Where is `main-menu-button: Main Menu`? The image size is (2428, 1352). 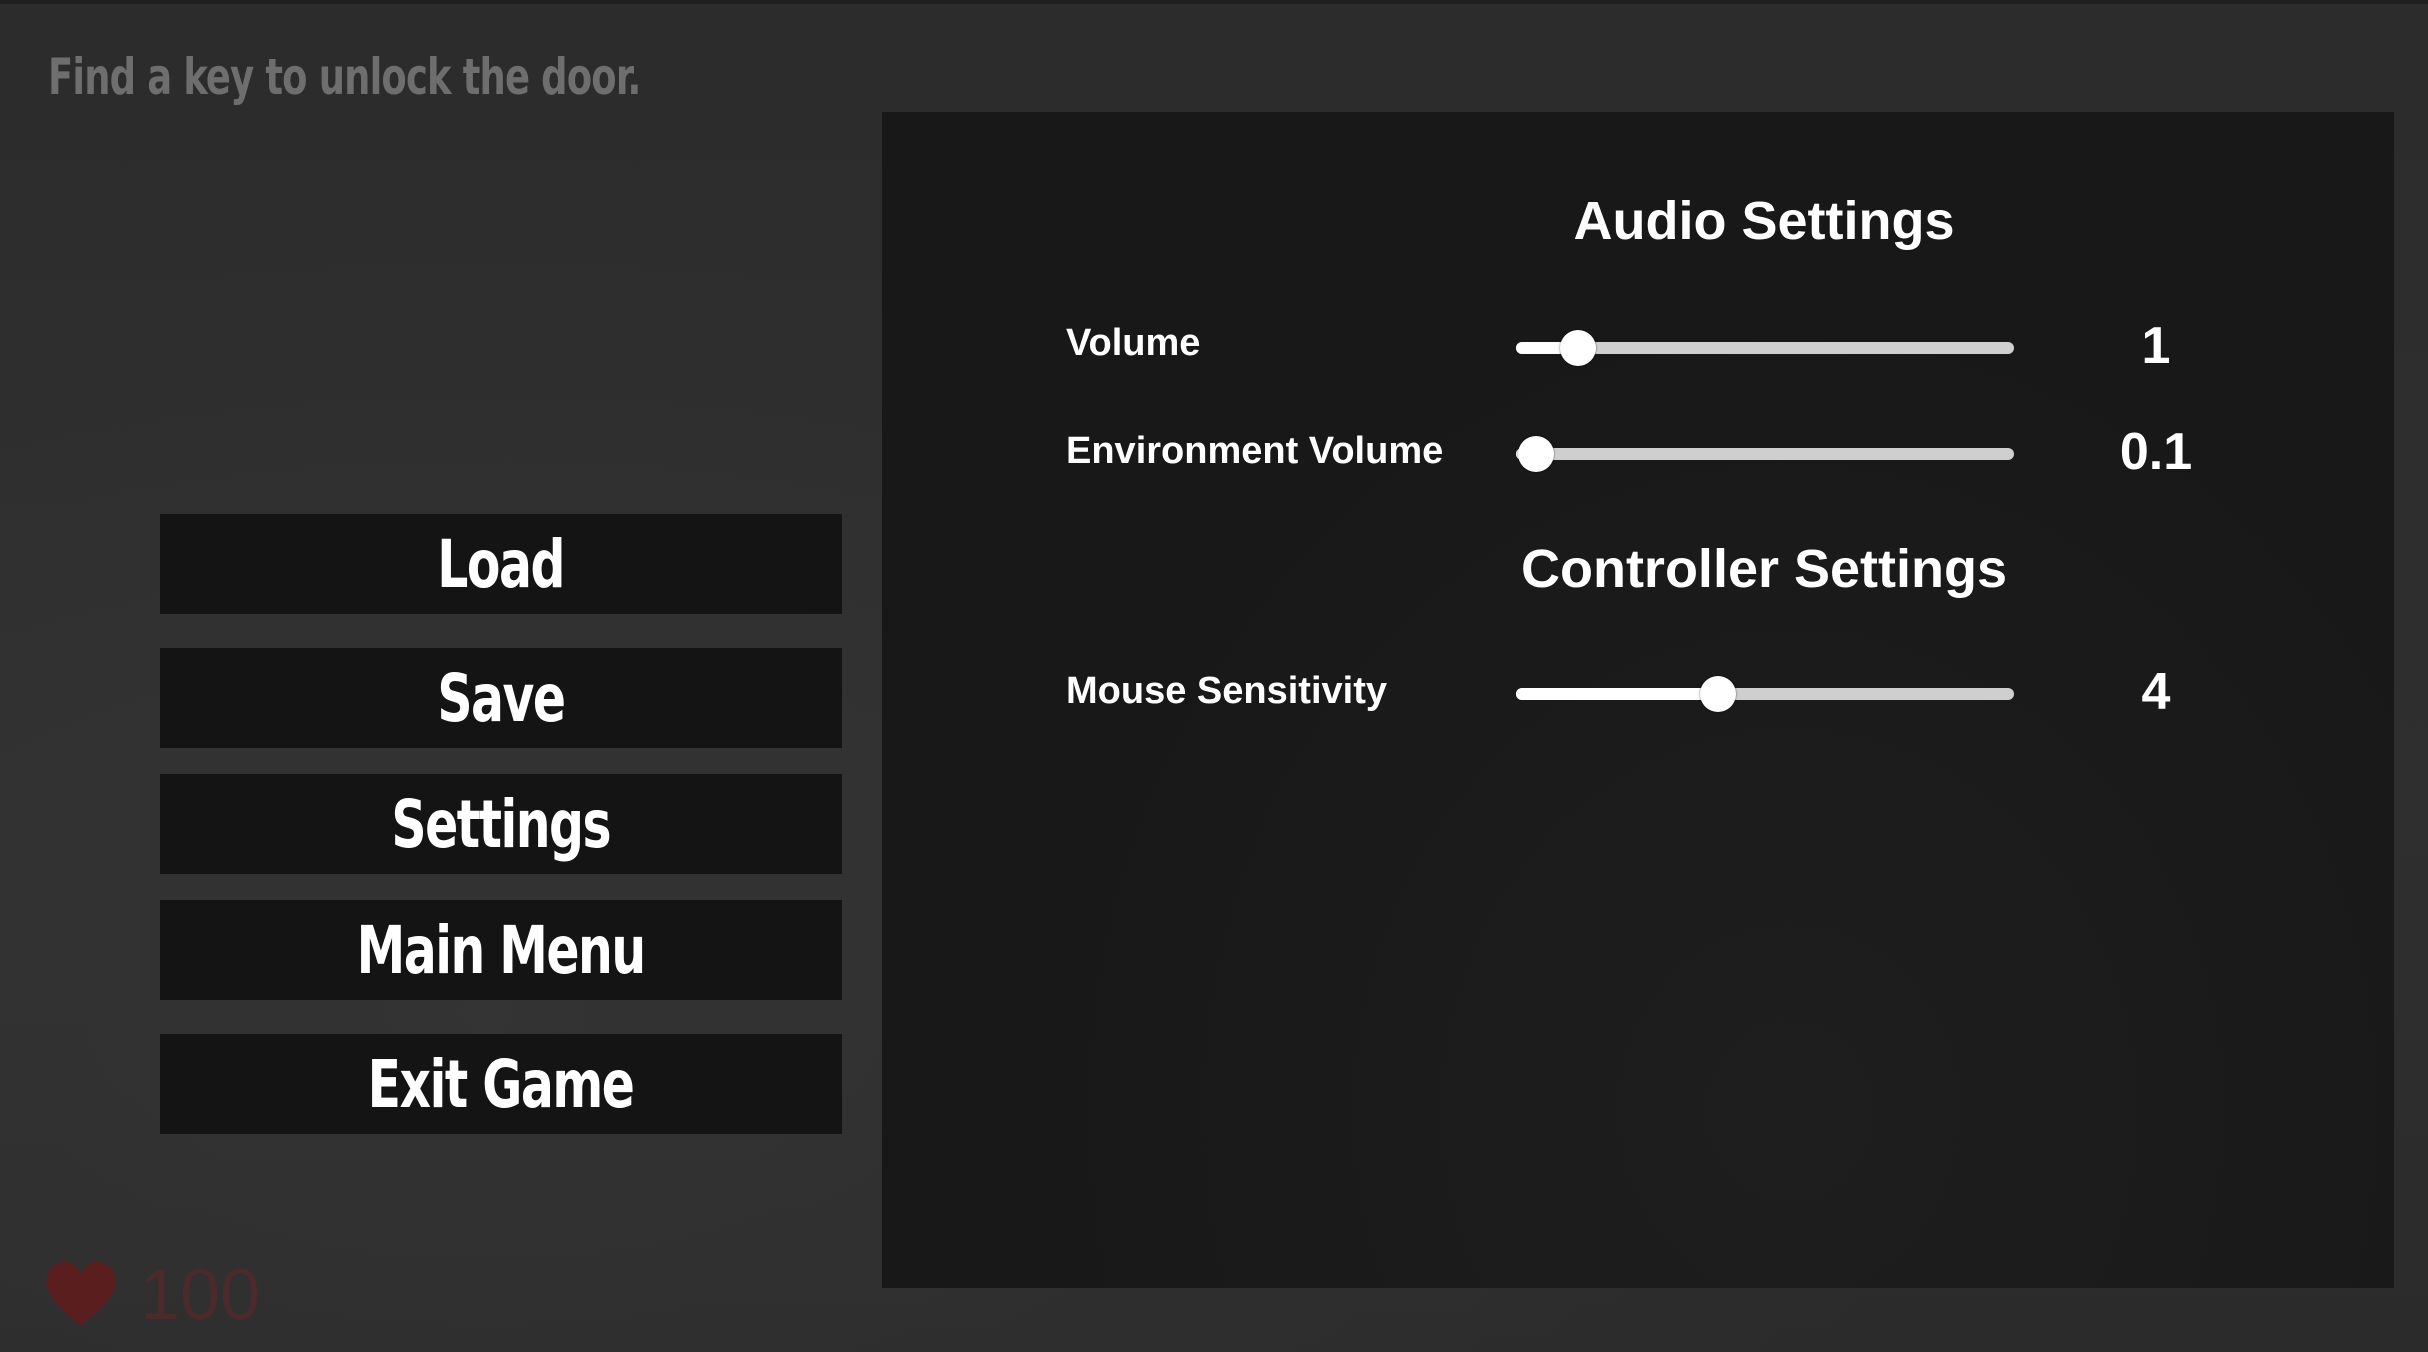
main-menu-button: Main Menu is located at coordinates (501, 950).